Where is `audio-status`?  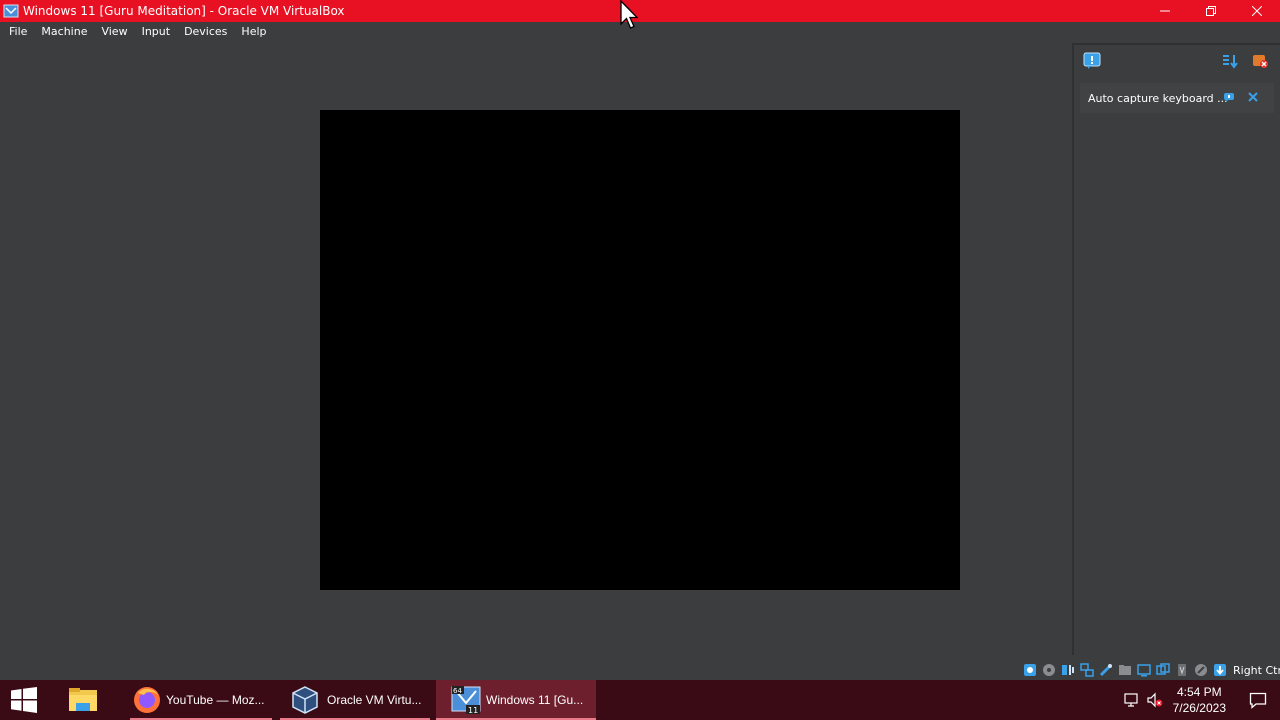 audio-status is located at coordinates (1068, 670).